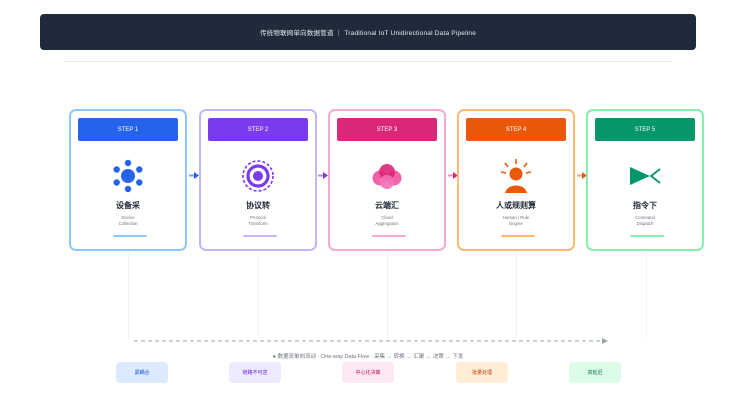  What do you see at coordinates (368, 61) in the screenshot?
I see `divider` at bounding box center [368, 61].